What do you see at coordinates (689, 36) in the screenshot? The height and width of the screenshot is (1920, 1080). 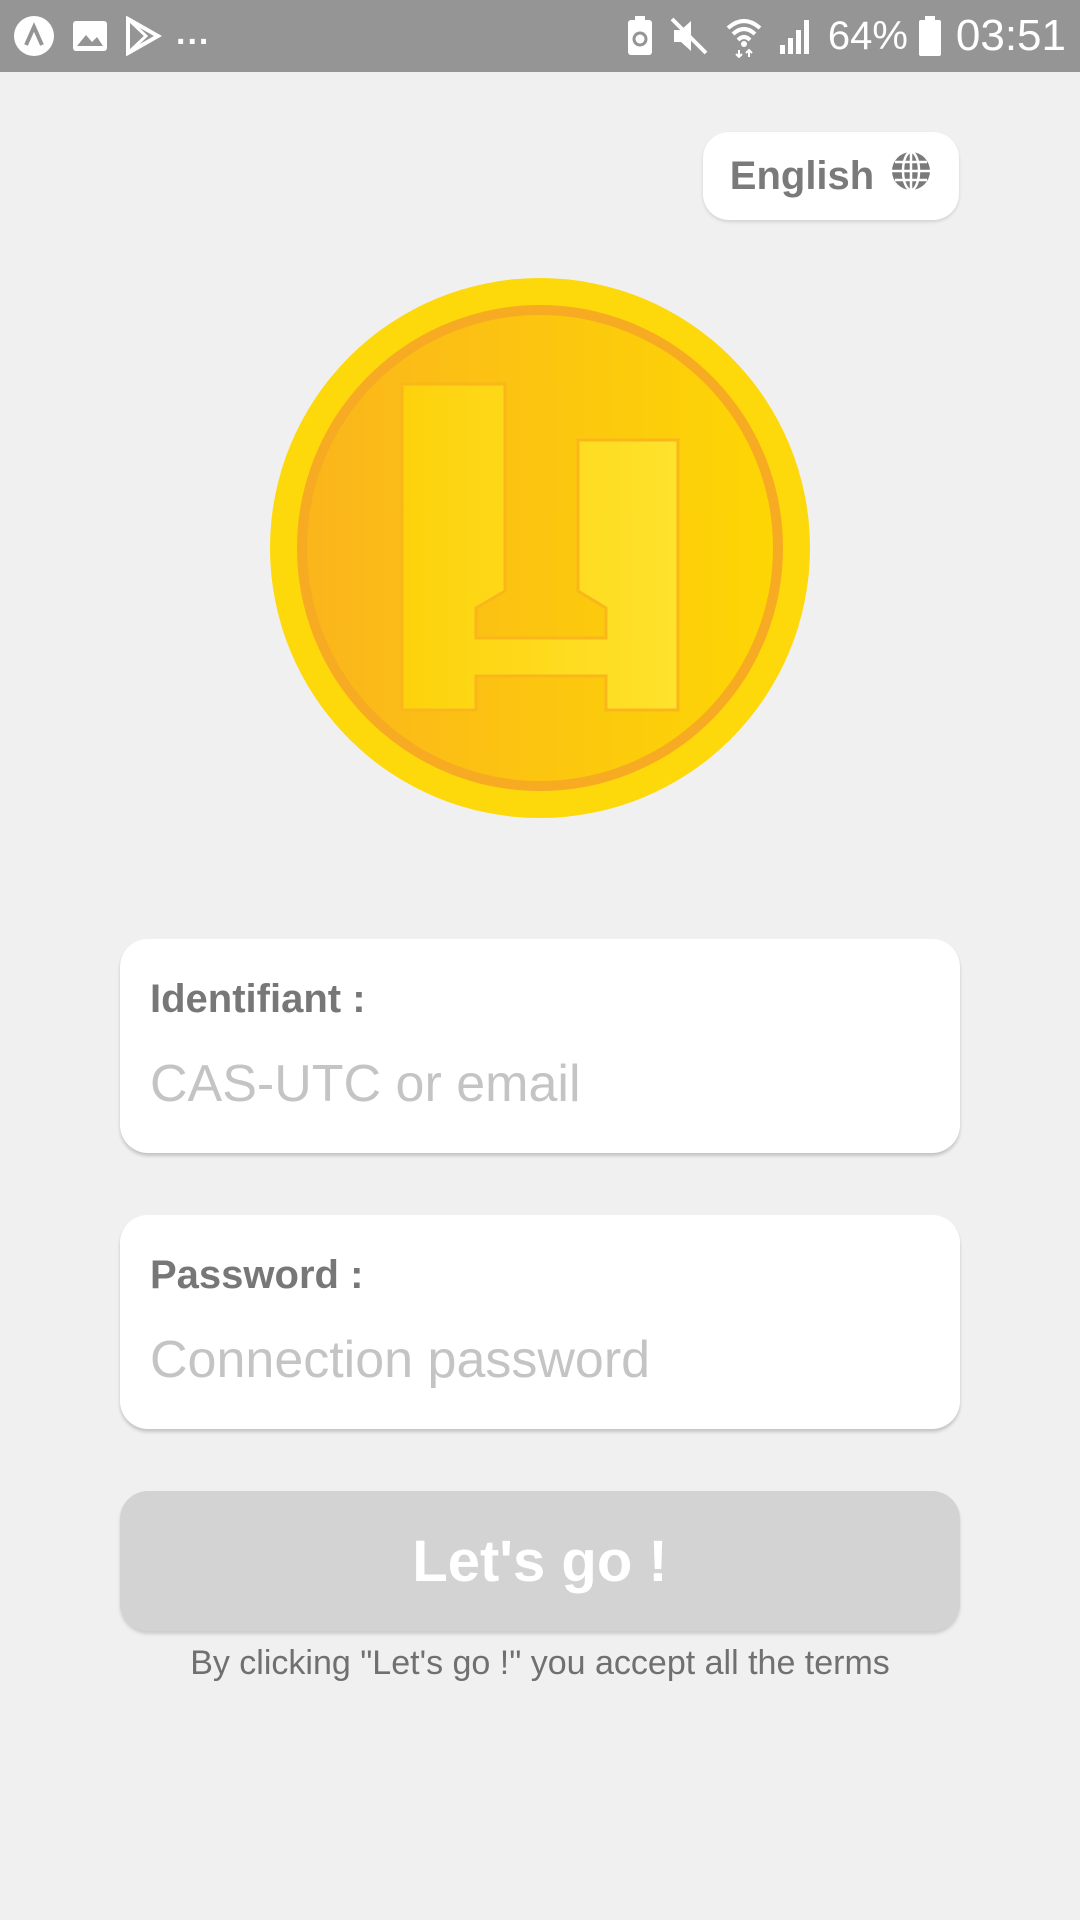 I see `mute-icon` at bounding box center [689, 36].